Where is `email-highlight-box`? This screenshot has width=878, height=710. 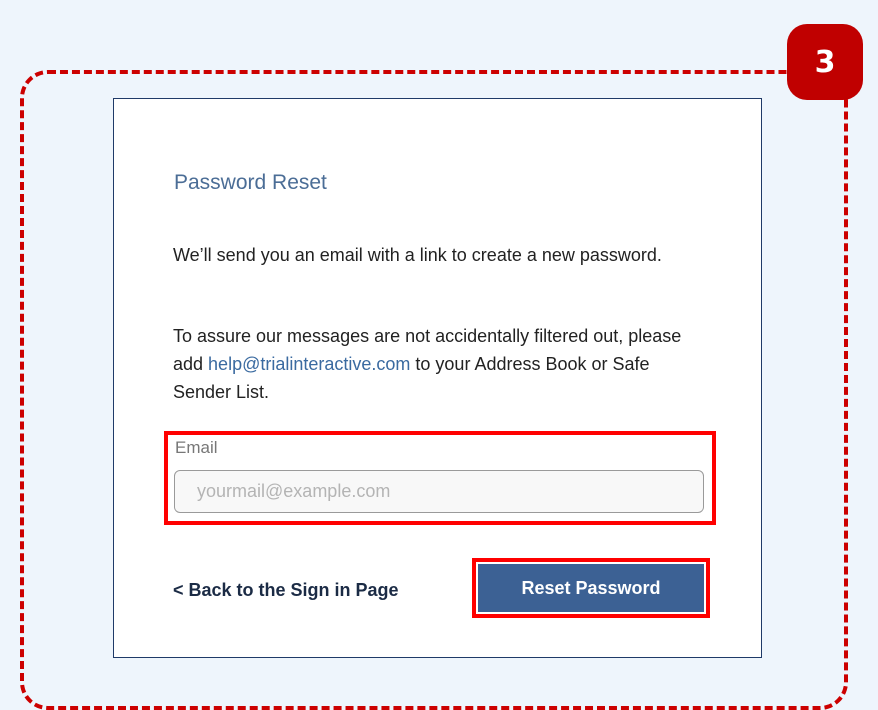 email-highlight-box is located at coordinates (440, 478).